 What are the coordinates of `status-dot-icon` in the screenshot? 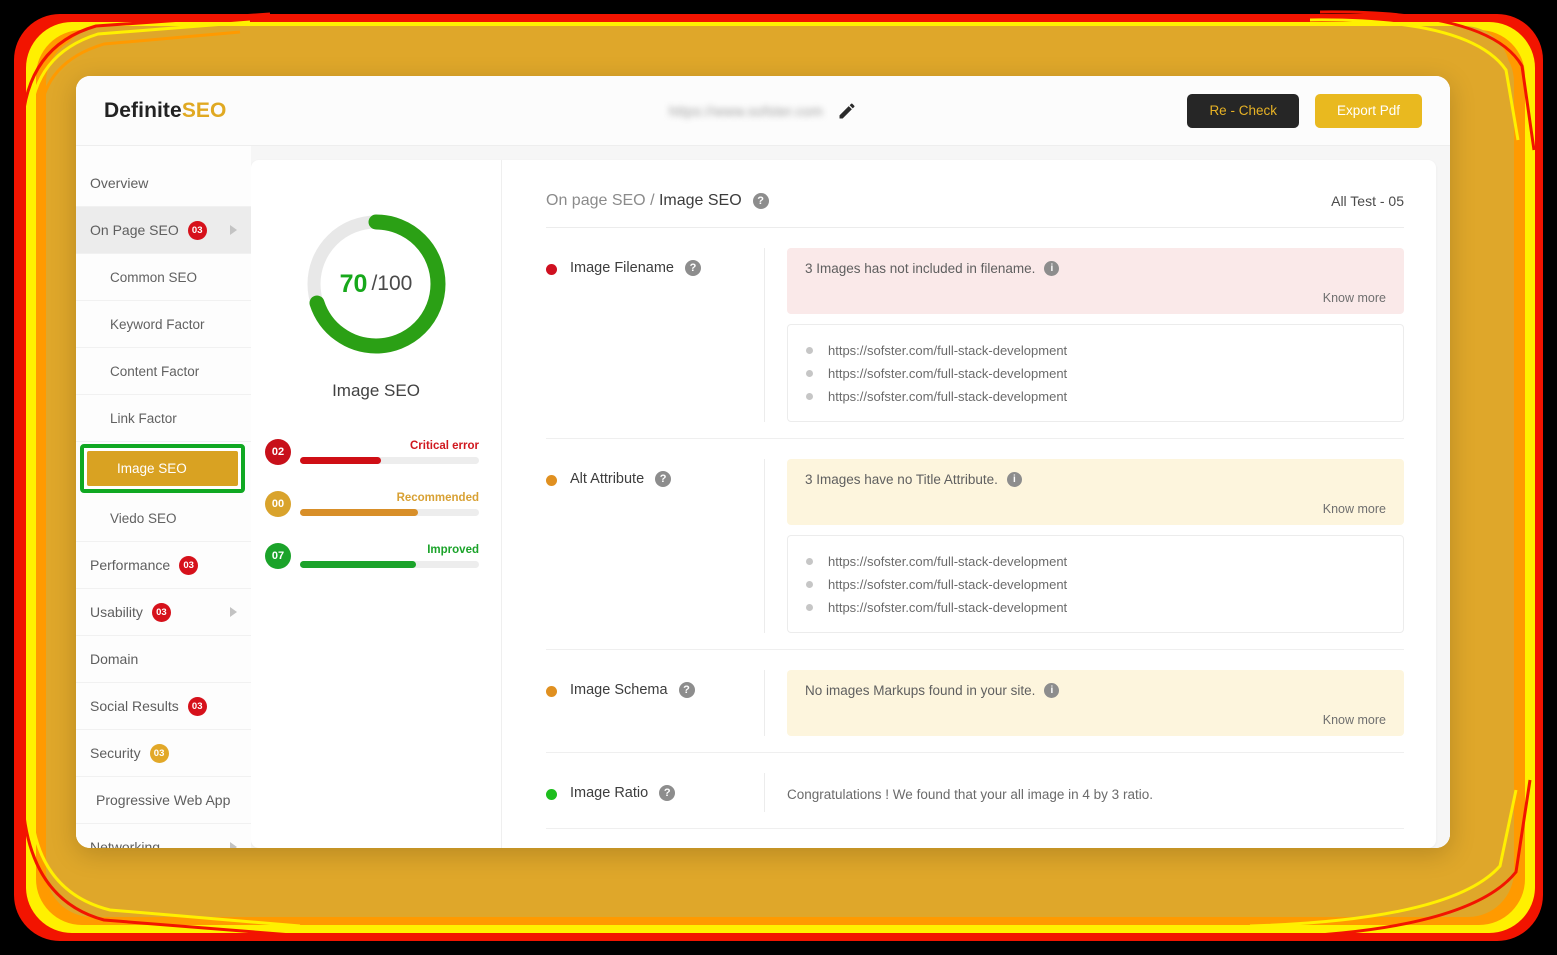 It's located at (551, 794).